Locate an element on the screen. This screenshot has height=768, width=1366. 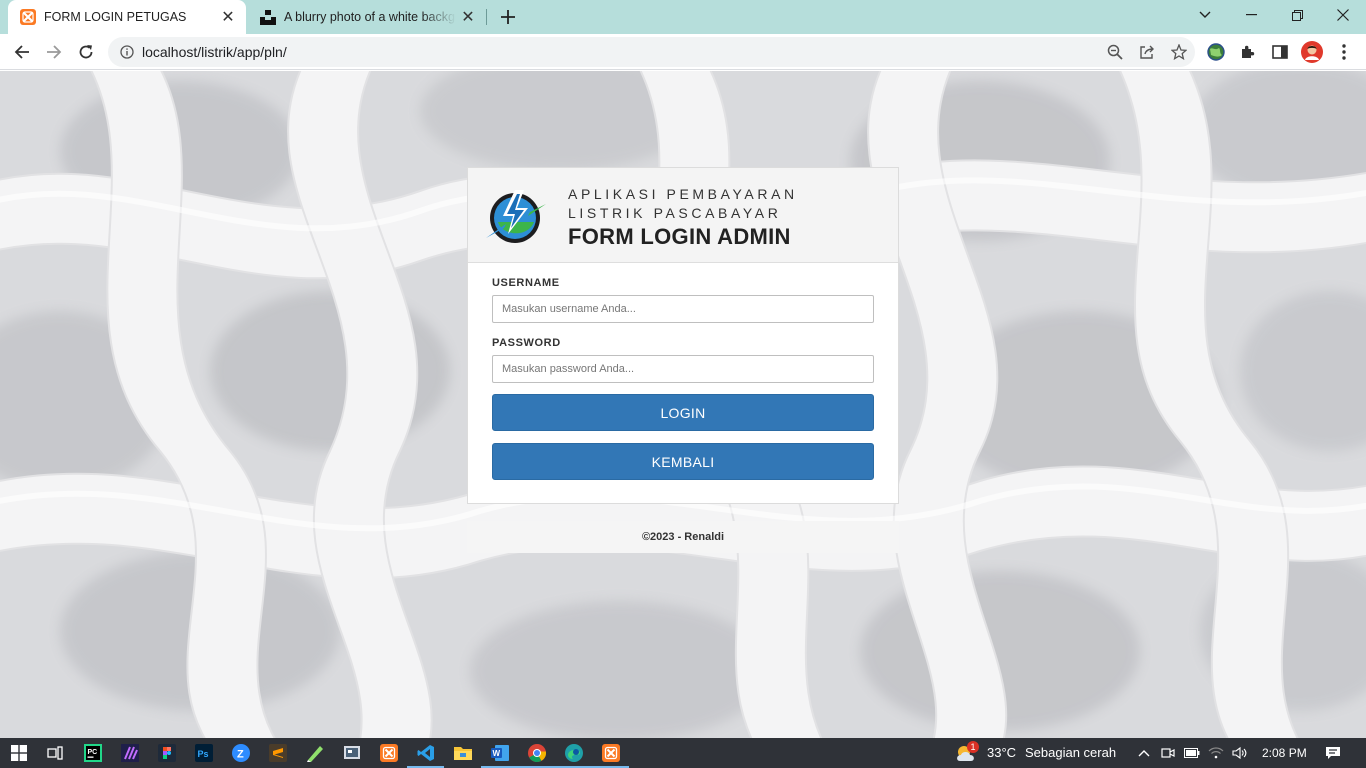
info-icon is located at coordinates (127, 52).